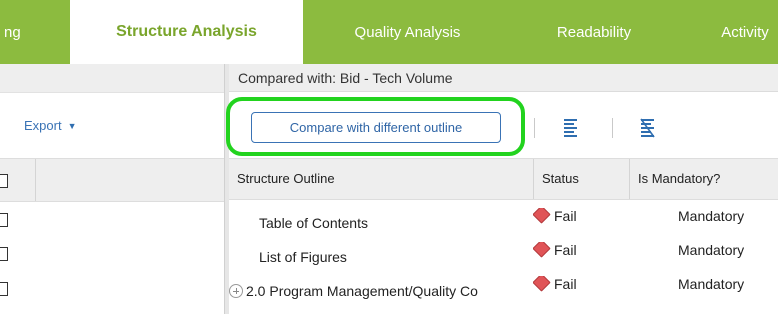 The height and width of the screenshot is (314, 778). What do you see at coordinates (12, 32) in the screenshot?
I see `tab-label: ng` at bounding box center [12, 32].